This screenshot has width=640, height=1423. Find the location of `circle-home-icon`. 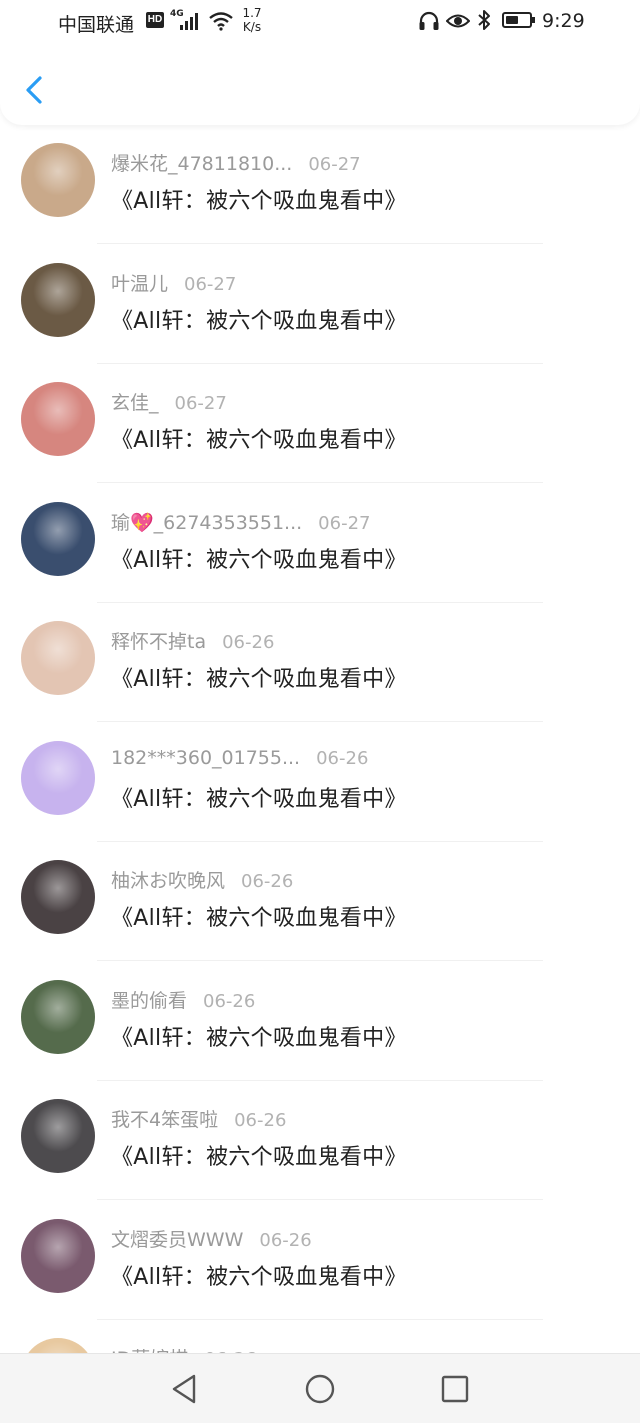

circle-home-icon is located at coordinates (320, 1389).